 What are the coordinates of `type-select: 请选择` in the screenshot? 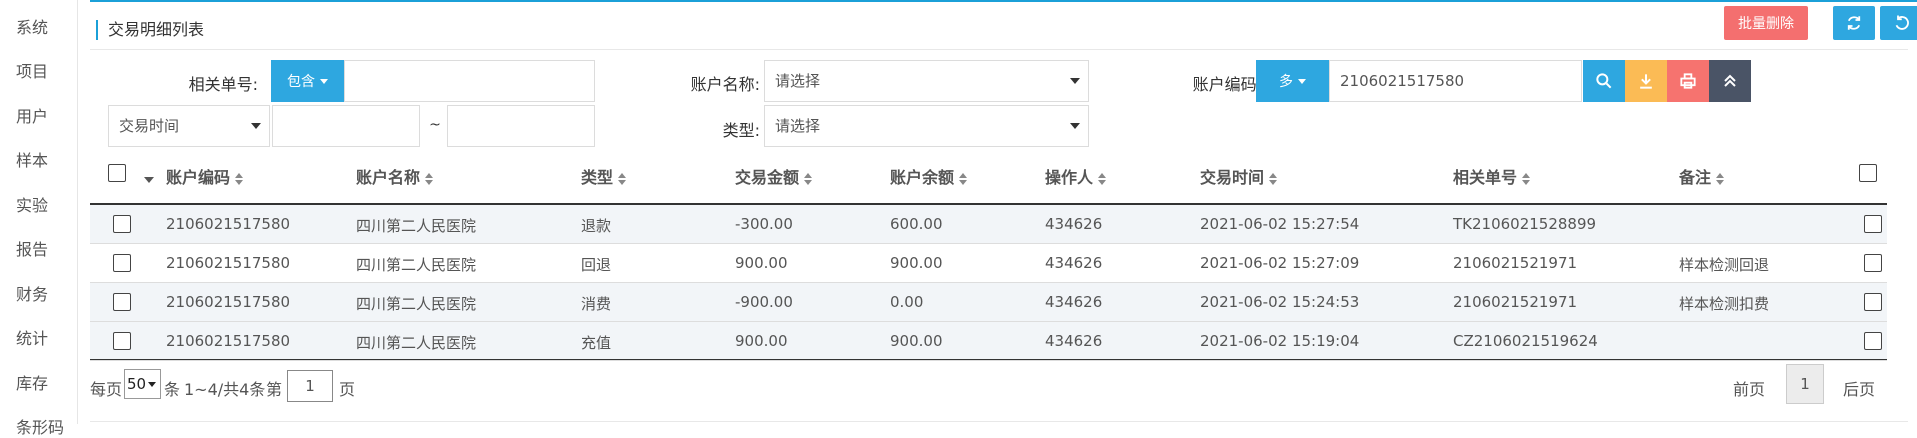 It's located at (926, 126).